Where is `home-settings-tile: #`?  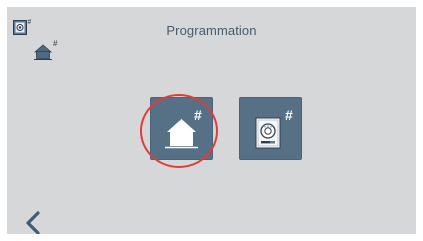
home-settings-tile: # is located at coordinates (181, 128).